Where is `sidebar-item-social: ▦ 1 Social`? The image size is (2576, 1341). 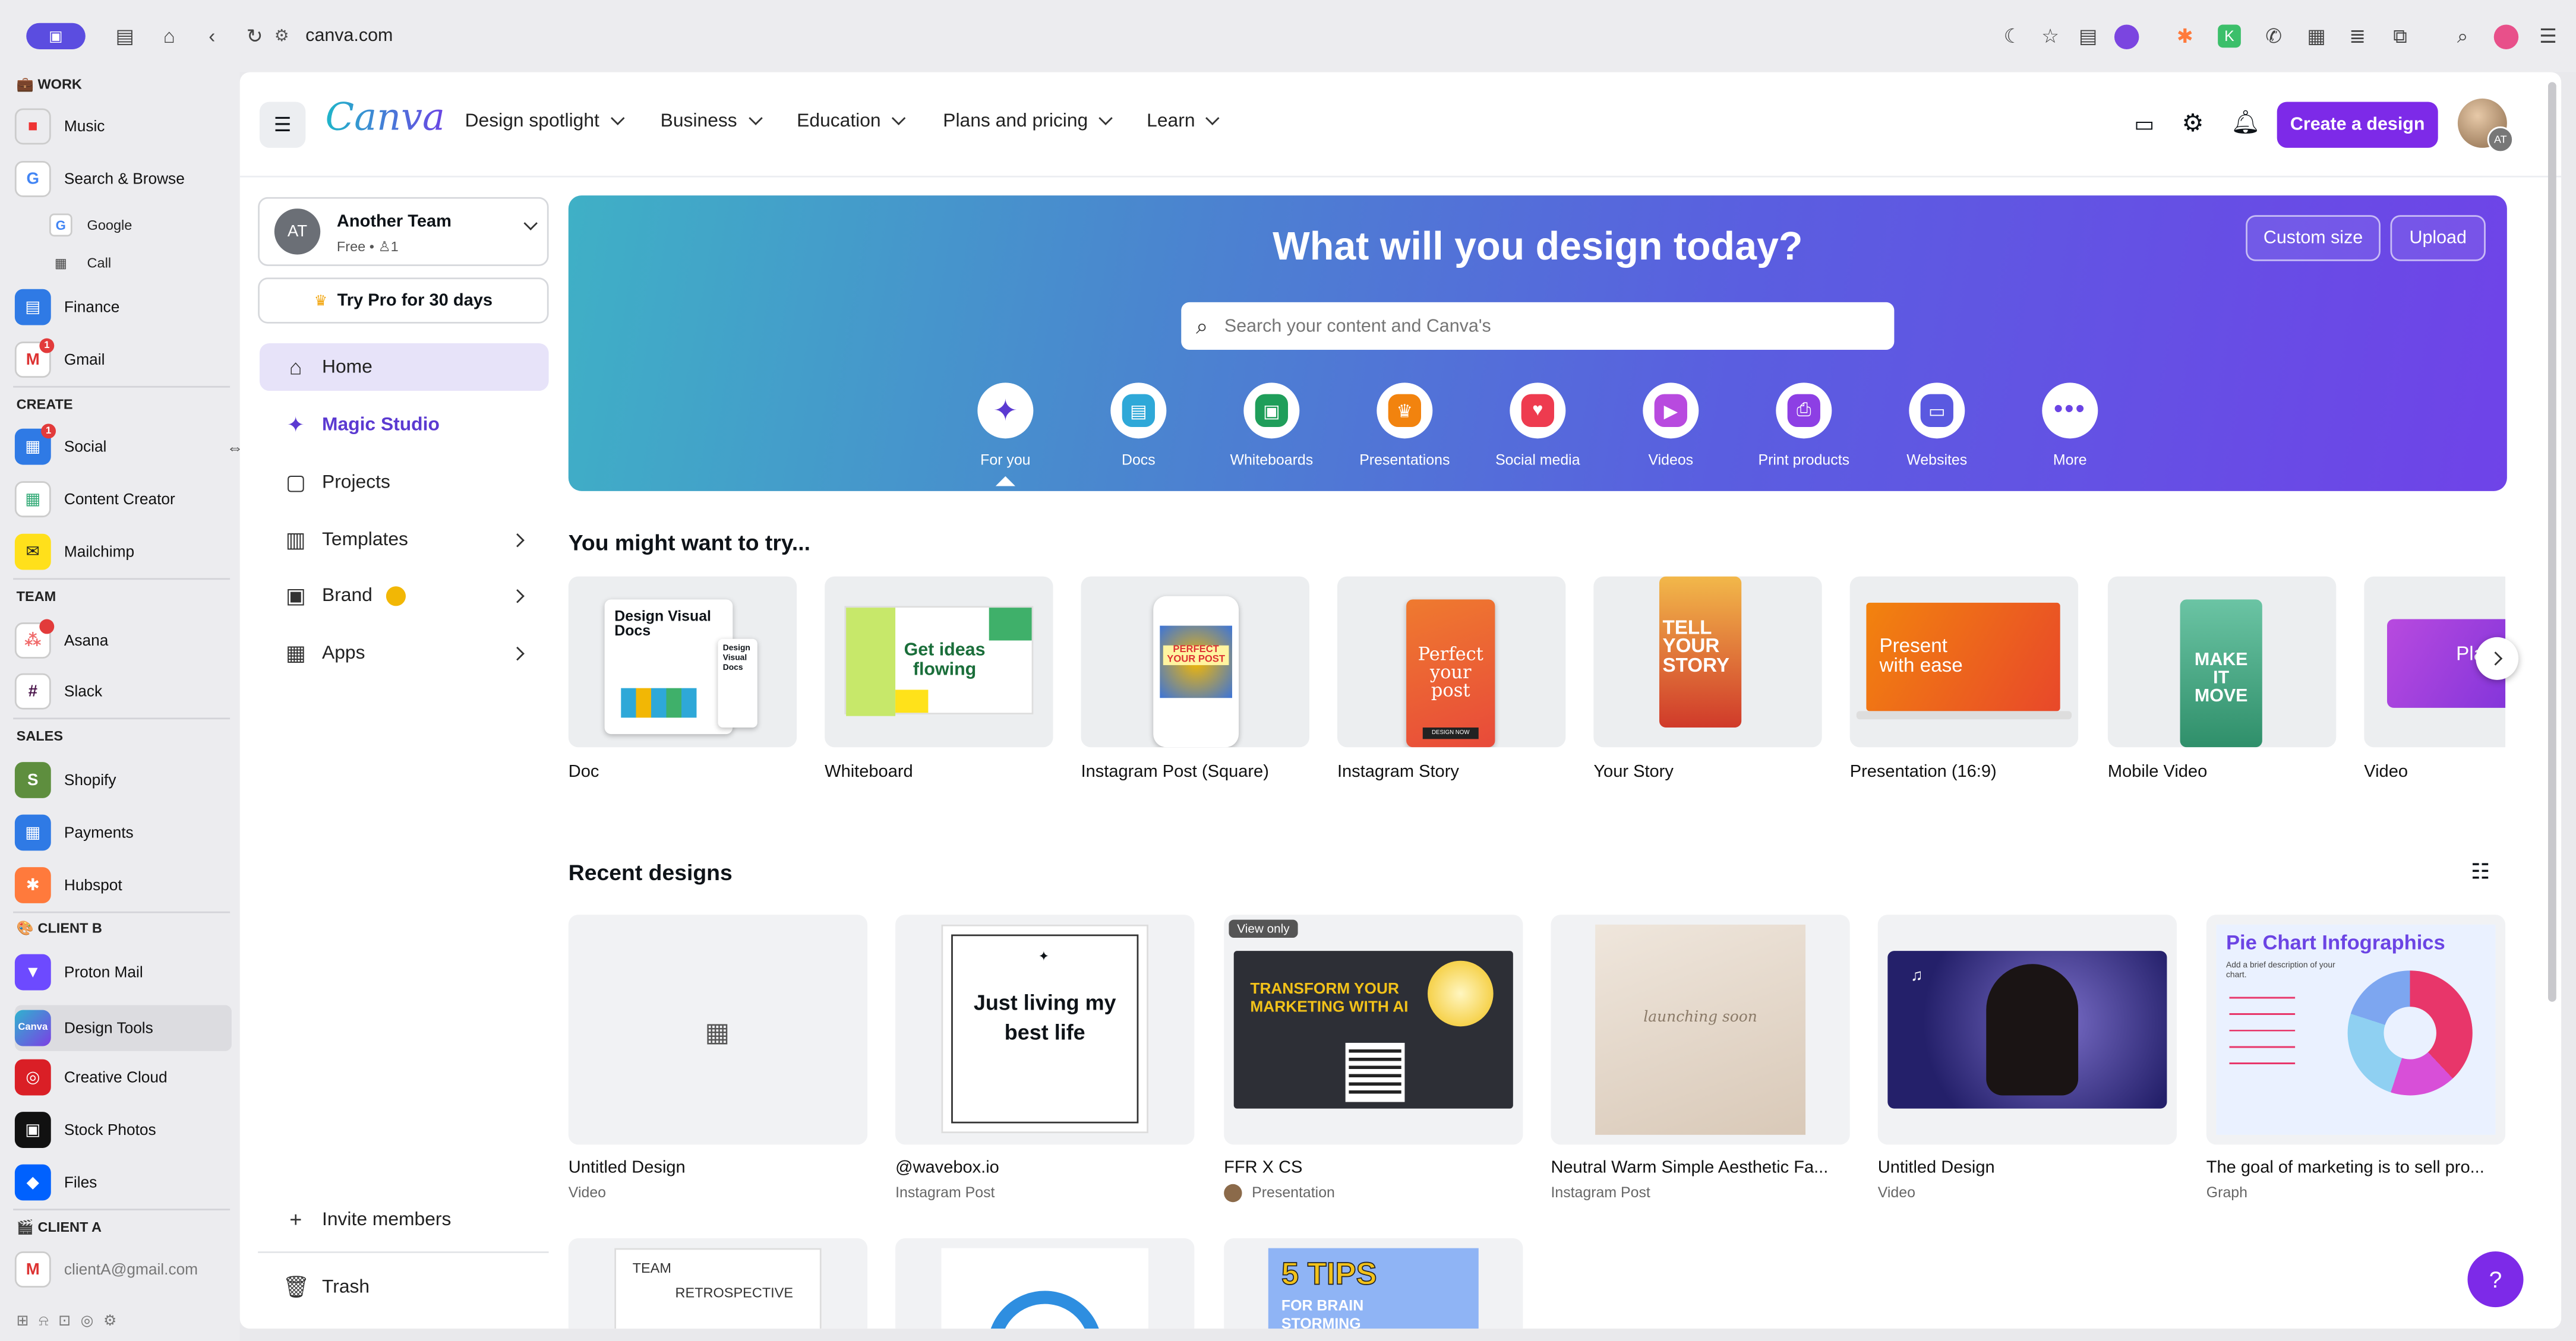 sidebar-item-social: ▦ 1 Social is located at coordinates (123, 444).